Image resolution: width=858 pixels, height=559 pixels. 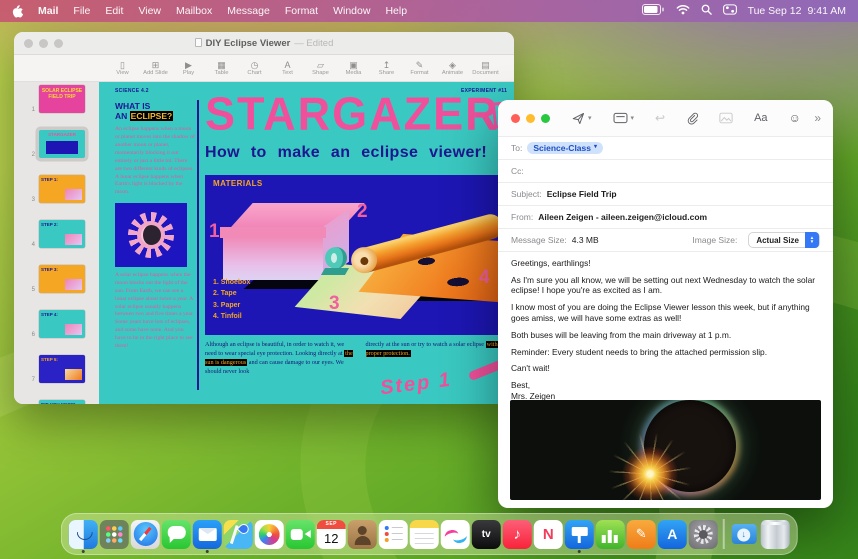 I want to click on recipient-token: Science-Class ▾, so click(x=565, y=148).